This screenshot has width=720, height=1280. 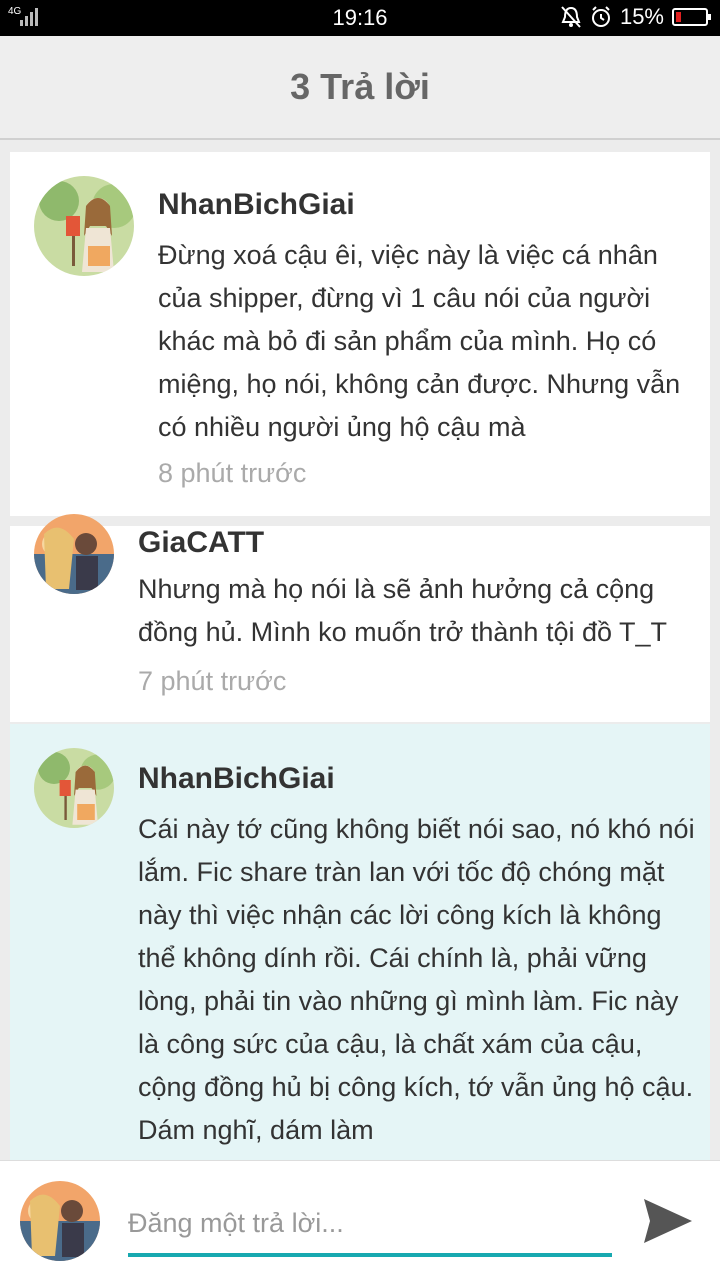 What do you see at coordinates (641, 16) in the screenshot?
I see `battery-percent: 15%` at bounding box center [641, 16].